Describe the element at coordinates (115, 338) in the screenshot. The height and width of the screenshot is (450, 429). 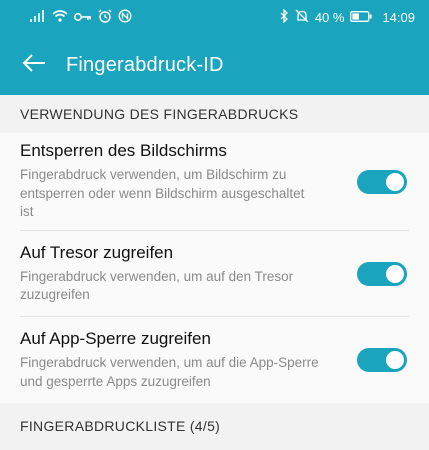
I see `setting-title: Auf App-Sperre zugreifen` at that location.